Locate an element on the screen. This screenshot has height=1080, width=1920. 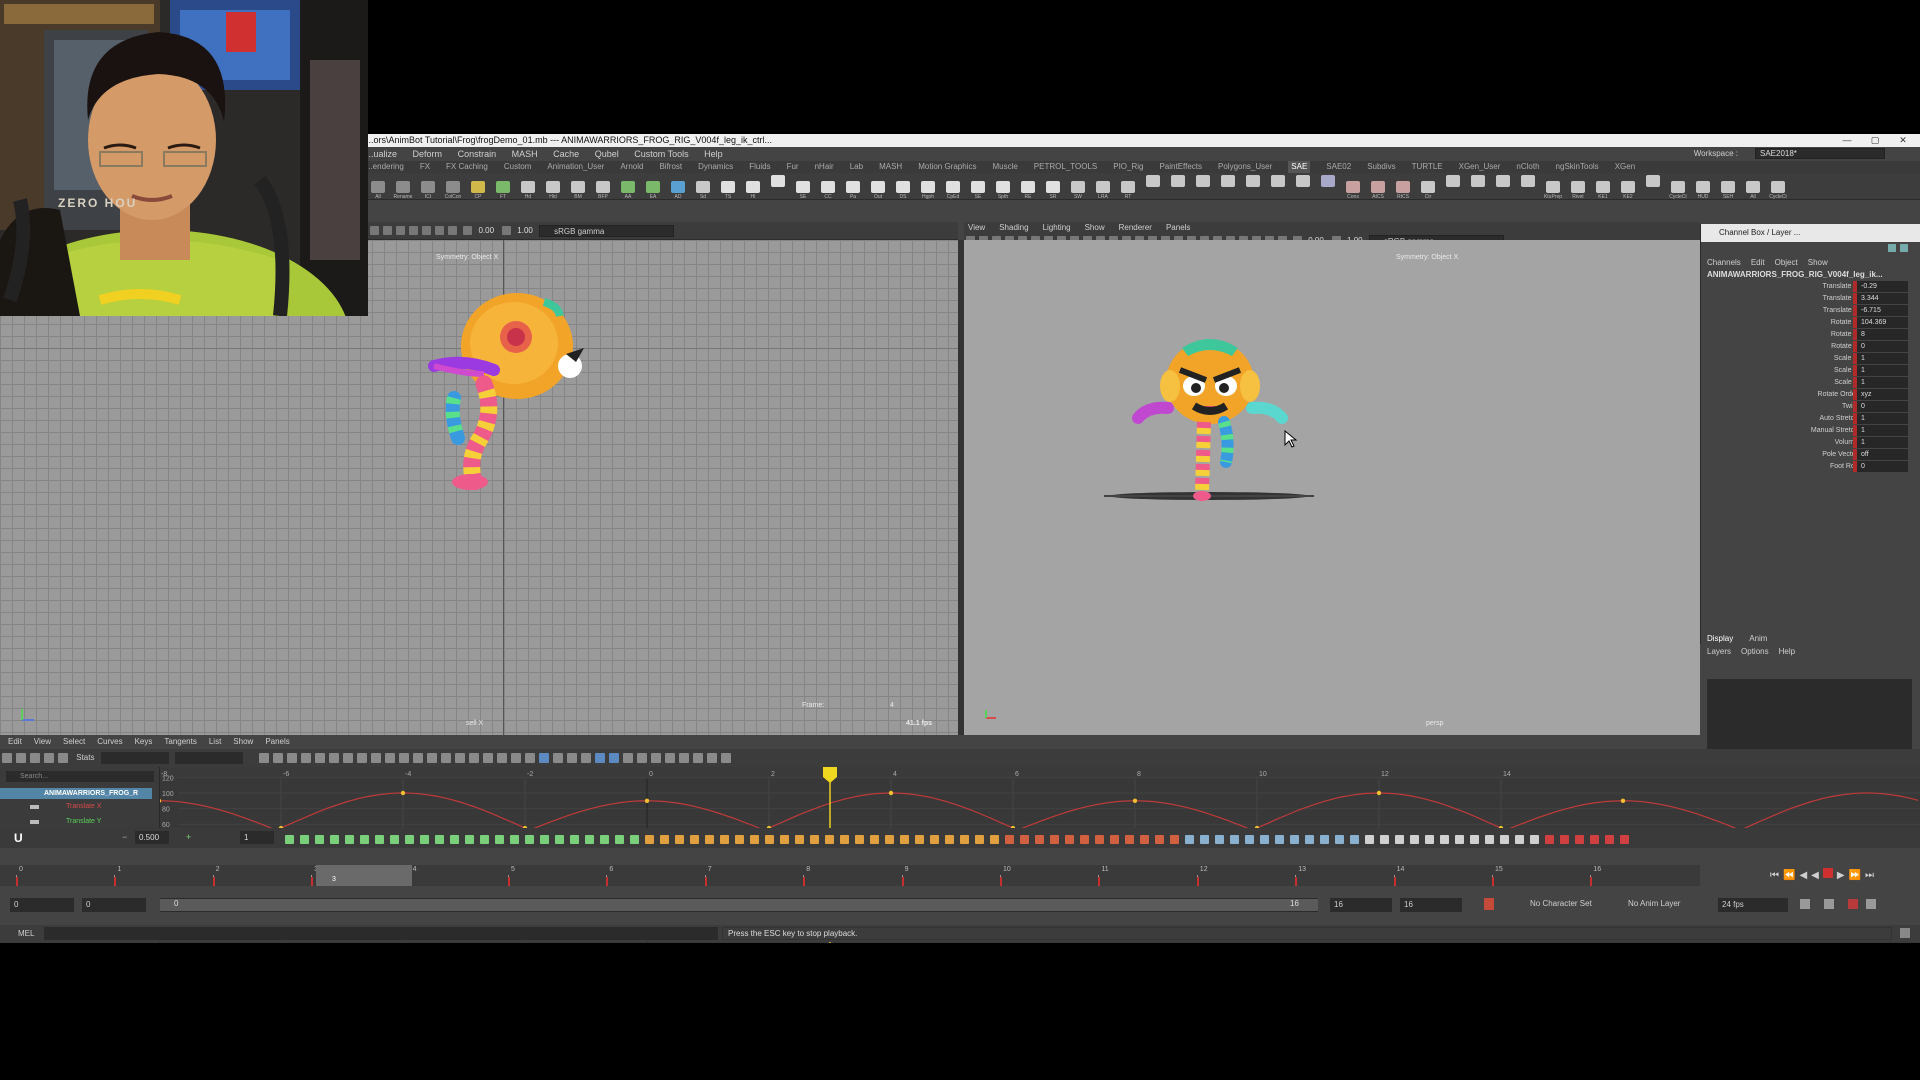
stop-icon is located at coordinates (1827, 873).